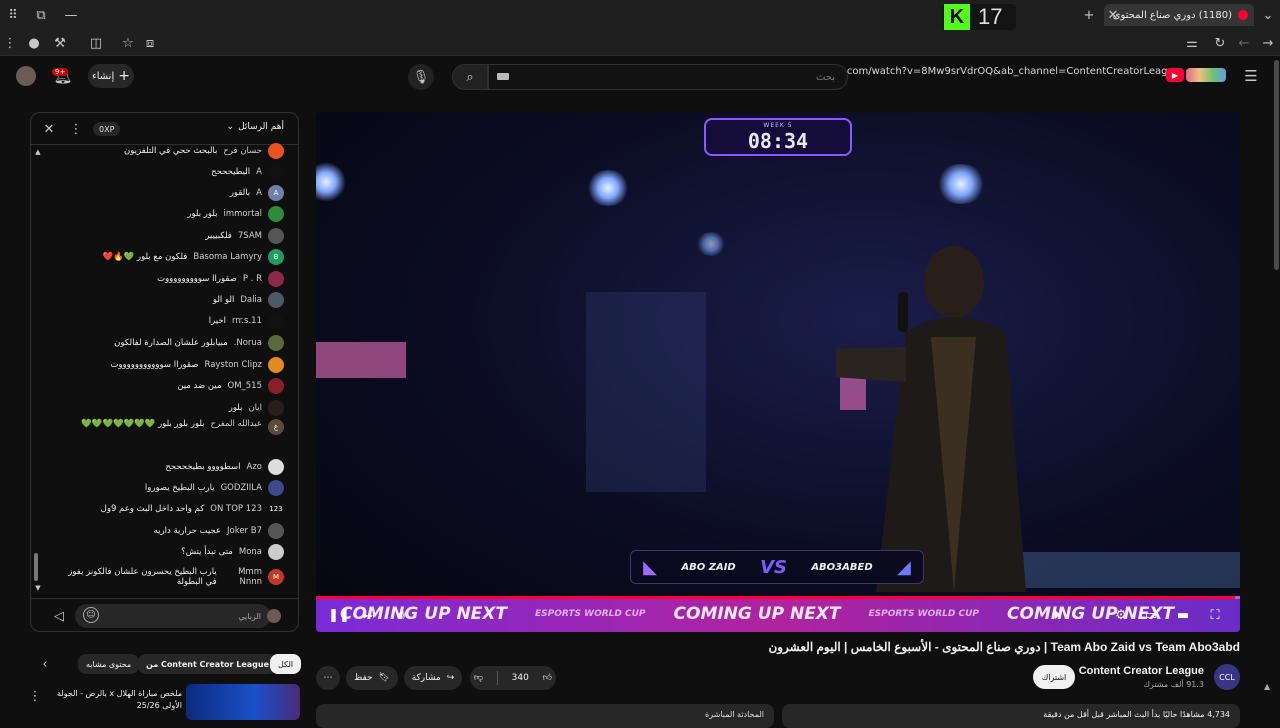 The image size is (1280, 728). I want to click on chat-author: P . R, so click(252, 279).